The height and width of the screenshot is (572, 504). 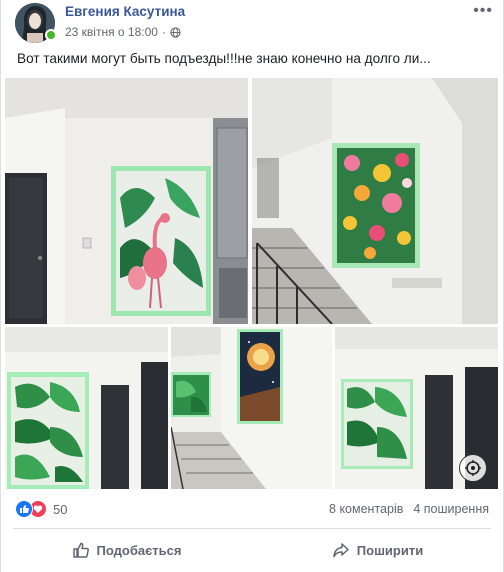 I want to click on more-options-button: •••, so click(x=483, y=11).